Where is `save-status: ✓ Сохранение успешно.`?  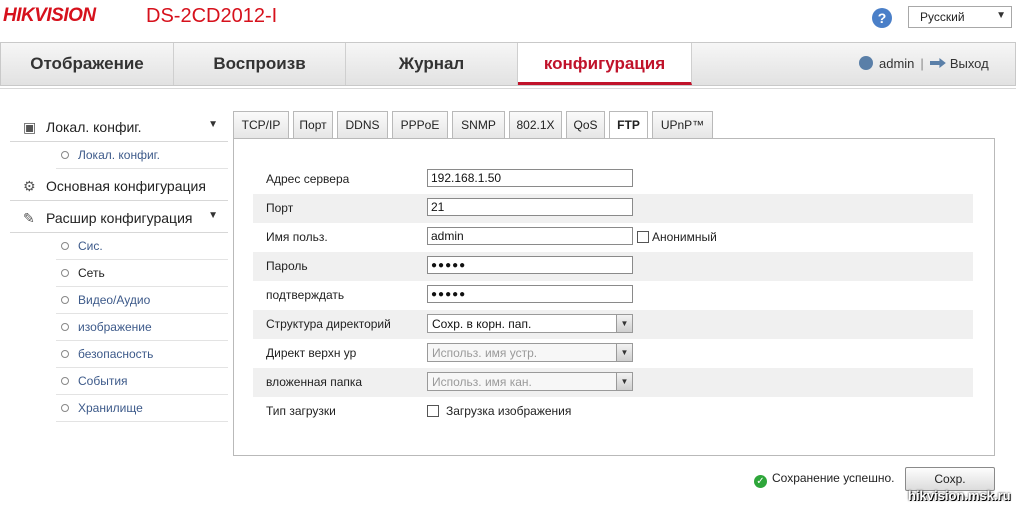 save-status: ✓ Сохранение успешно. is located at coordinates (824, 479).